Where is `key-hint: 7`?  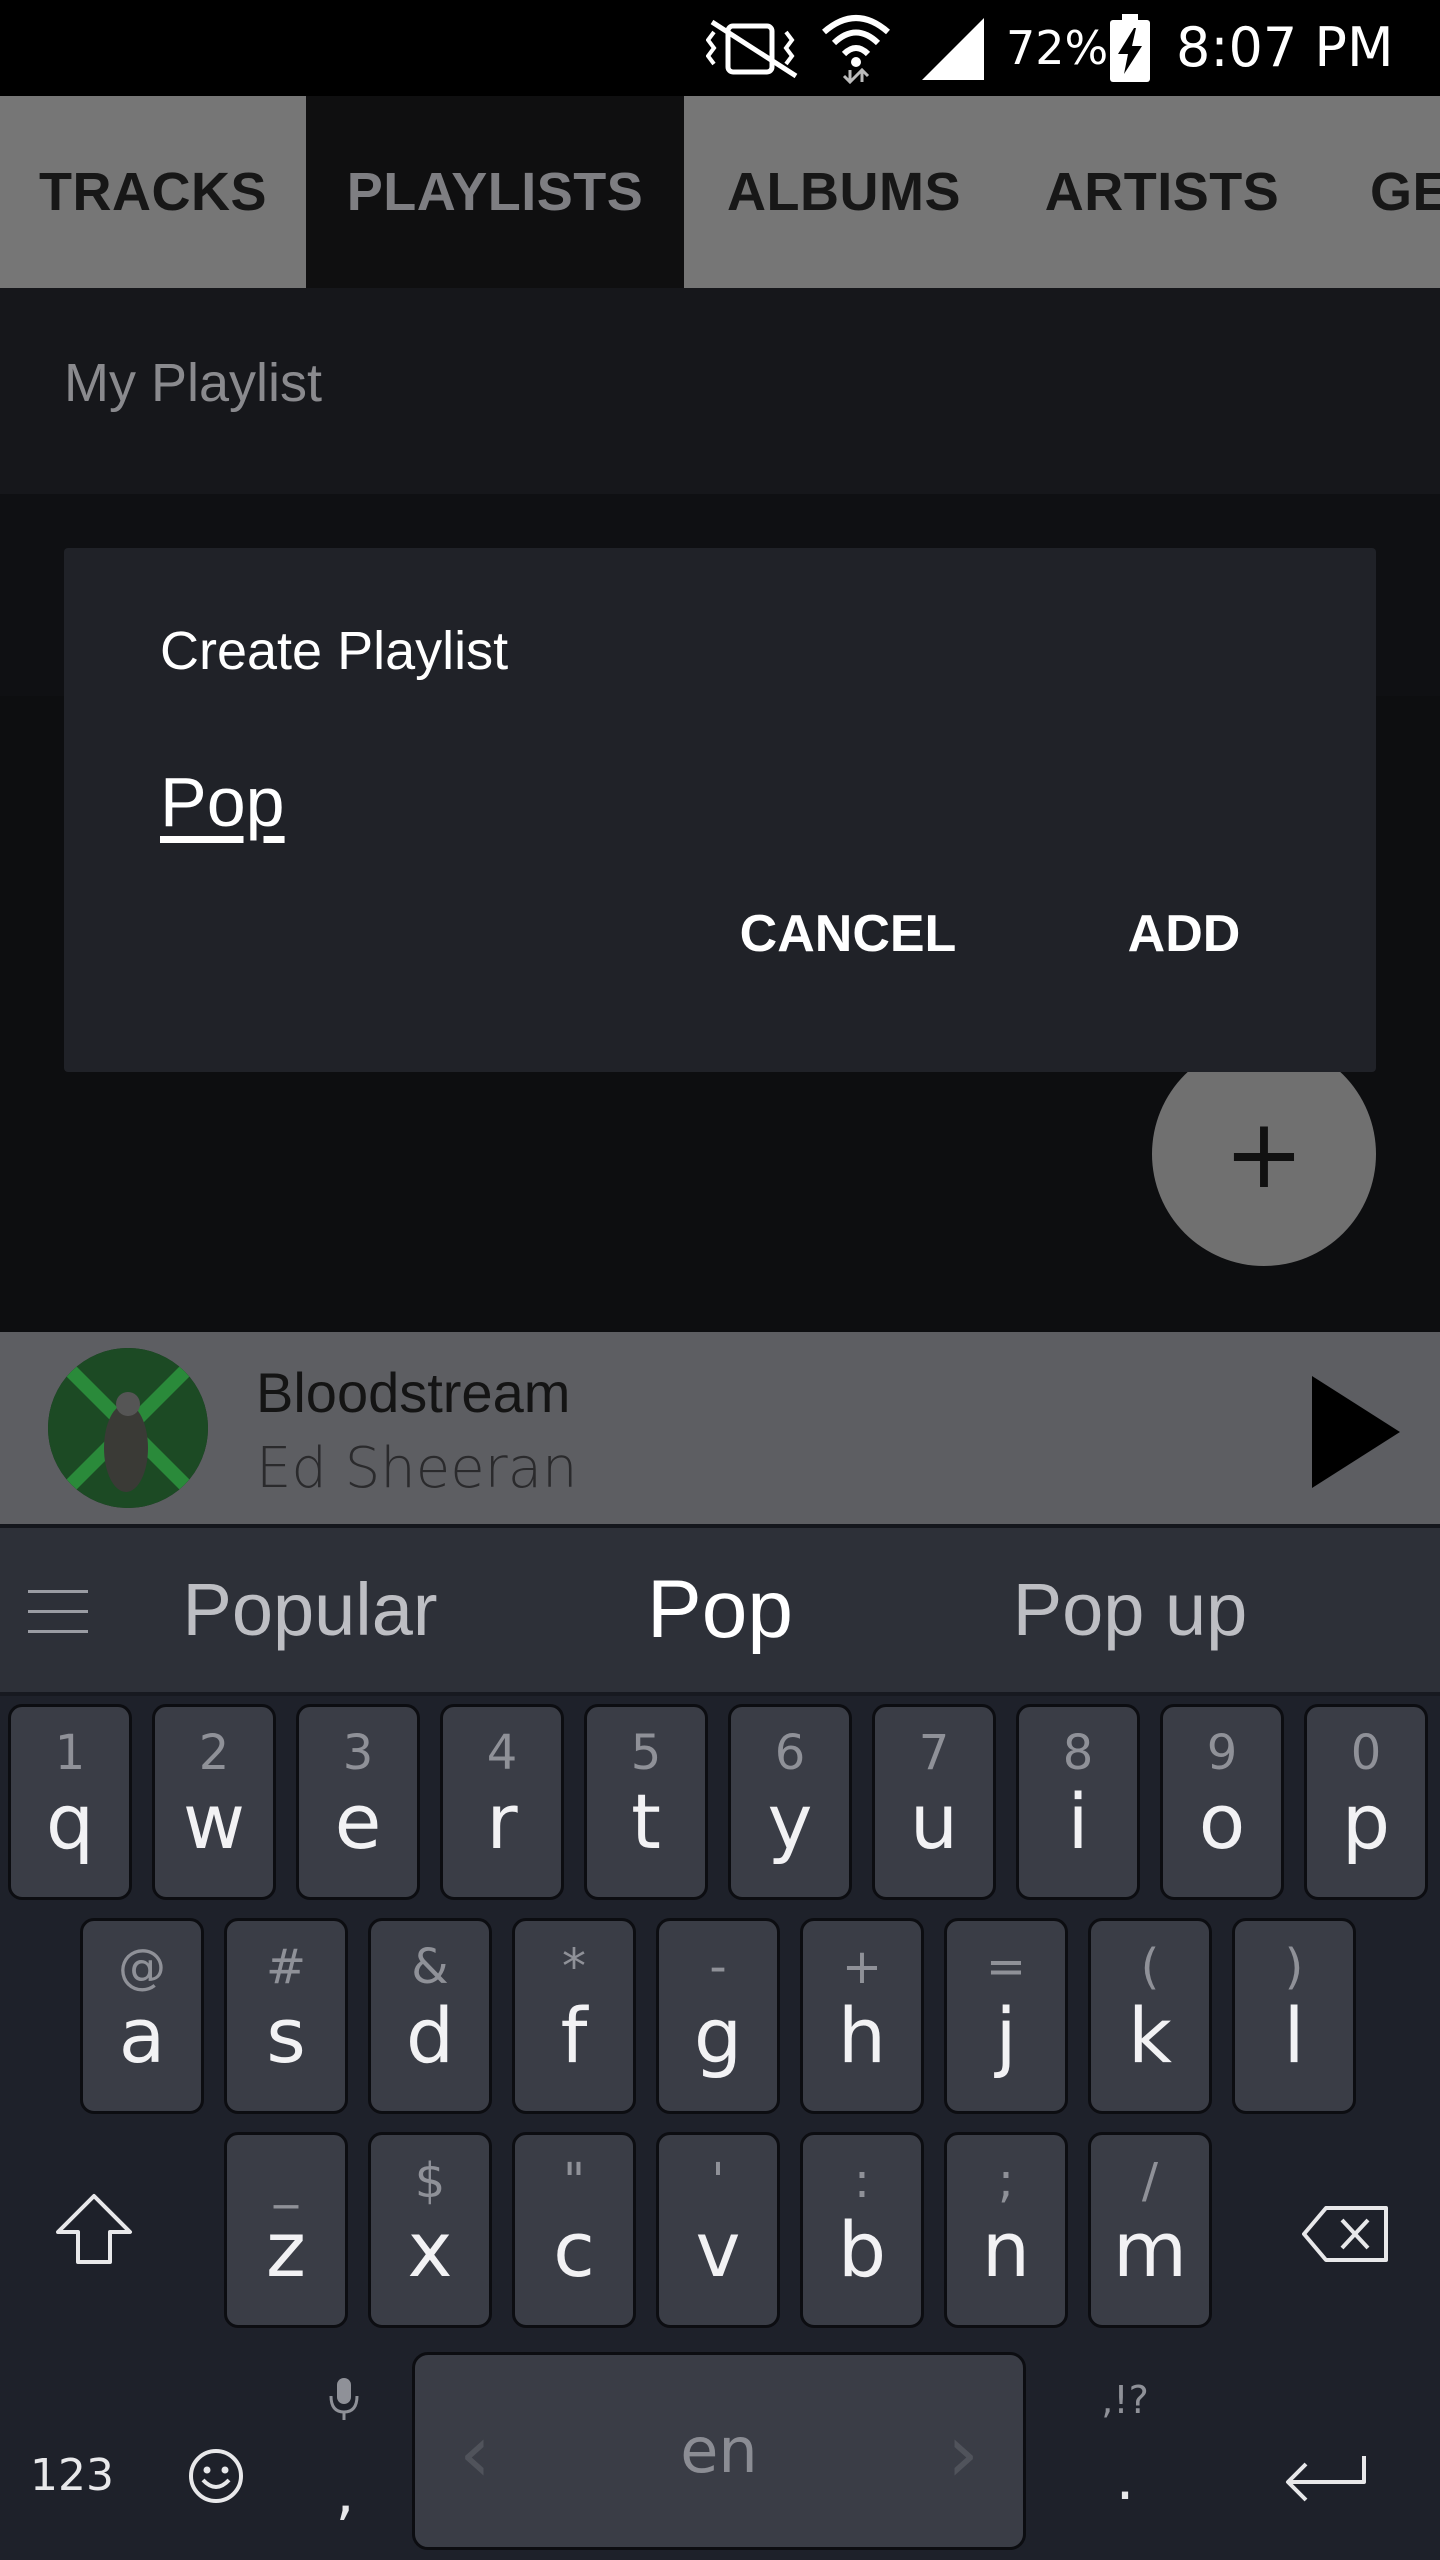
key-hint: 7 is located at coordinates (934, 1753).